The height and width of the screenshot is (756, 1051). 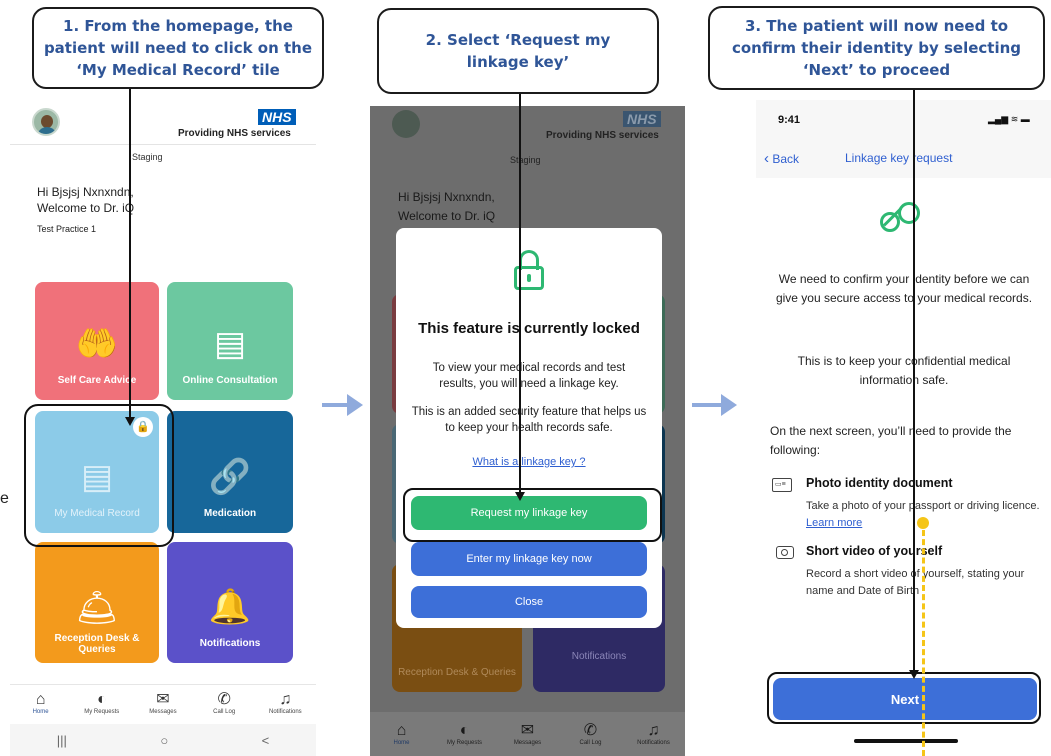 I want to click on nav-call-log: ✆ Call Log, so click(x=224, y=703).